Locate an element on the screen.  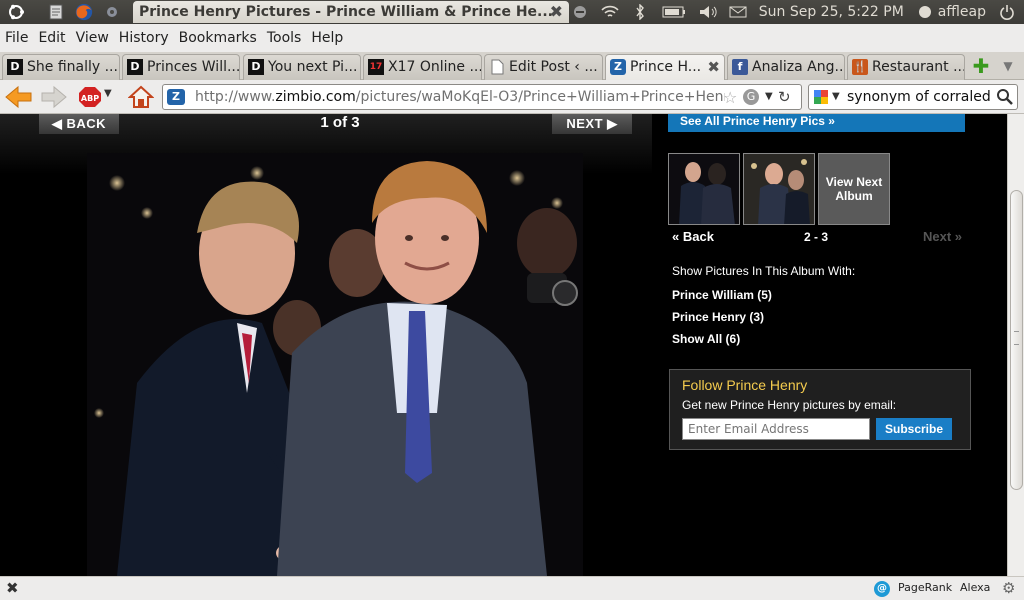
adblock-icon: ABP is located at coordinates (90, 97).